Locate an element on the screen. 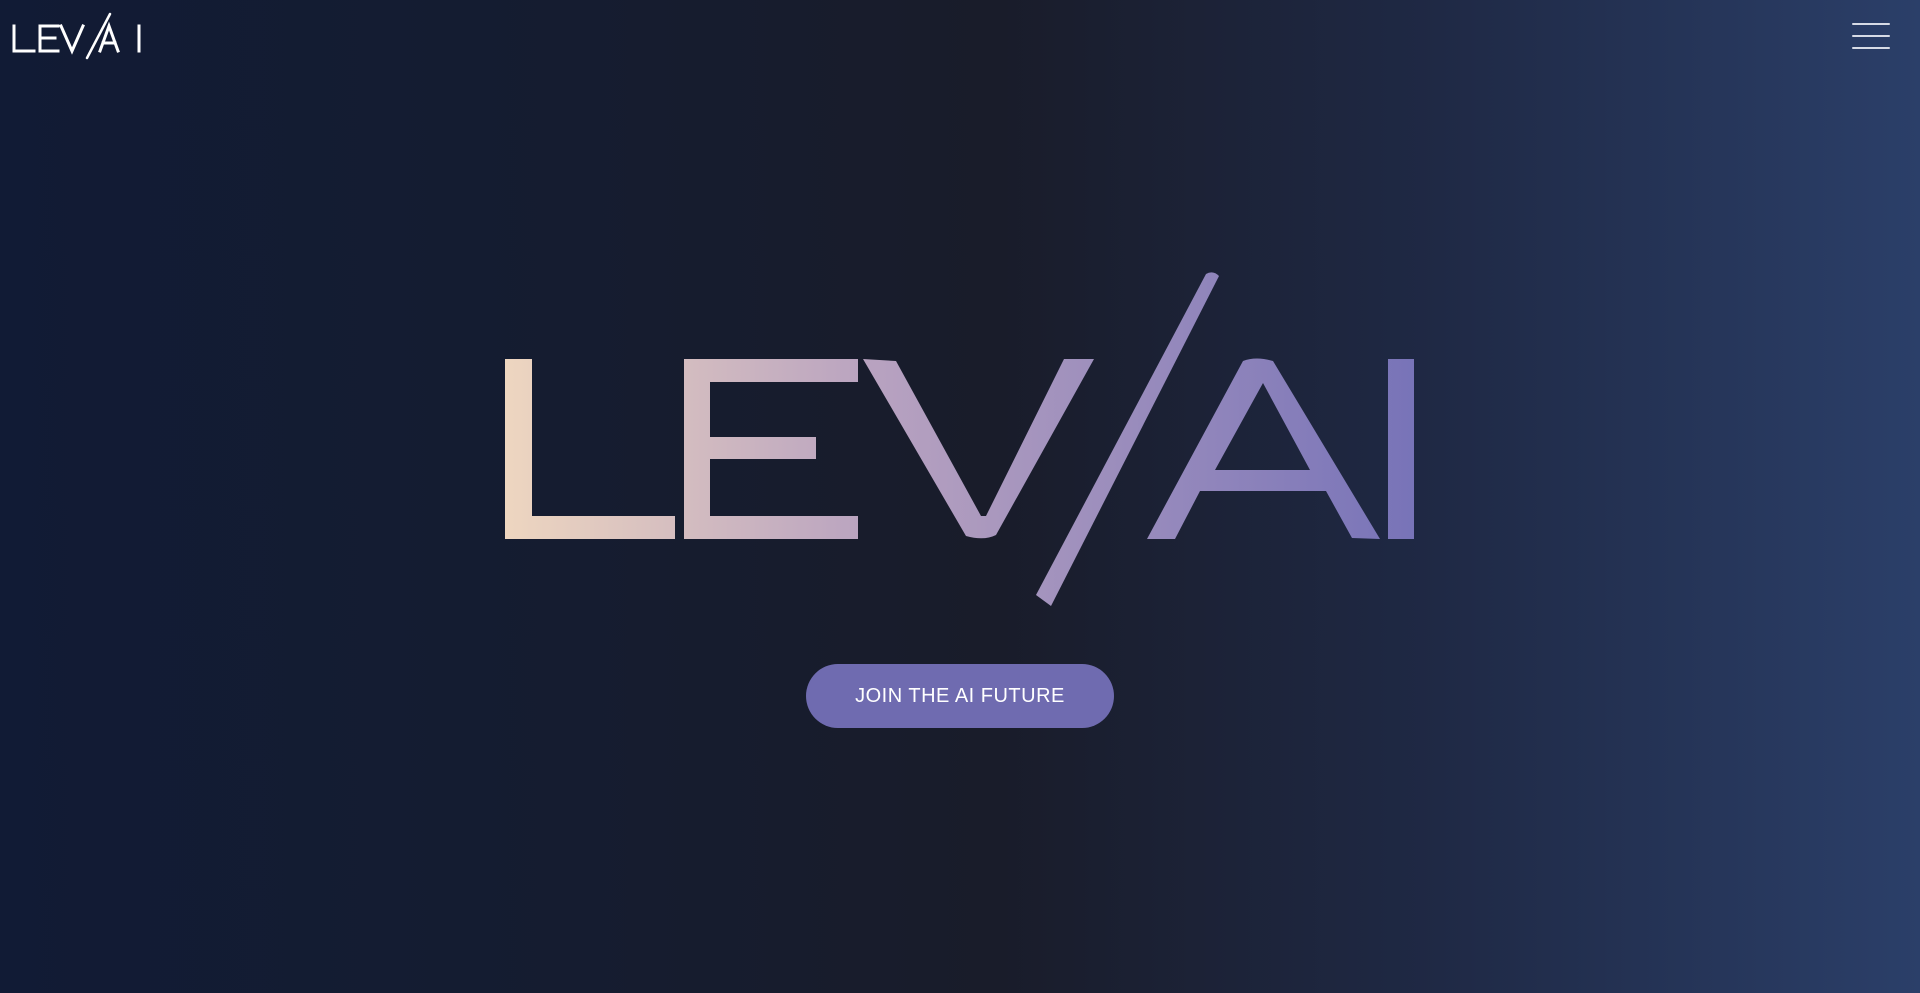  hamburger-menu-icon is located at coordinates (1870, 37).